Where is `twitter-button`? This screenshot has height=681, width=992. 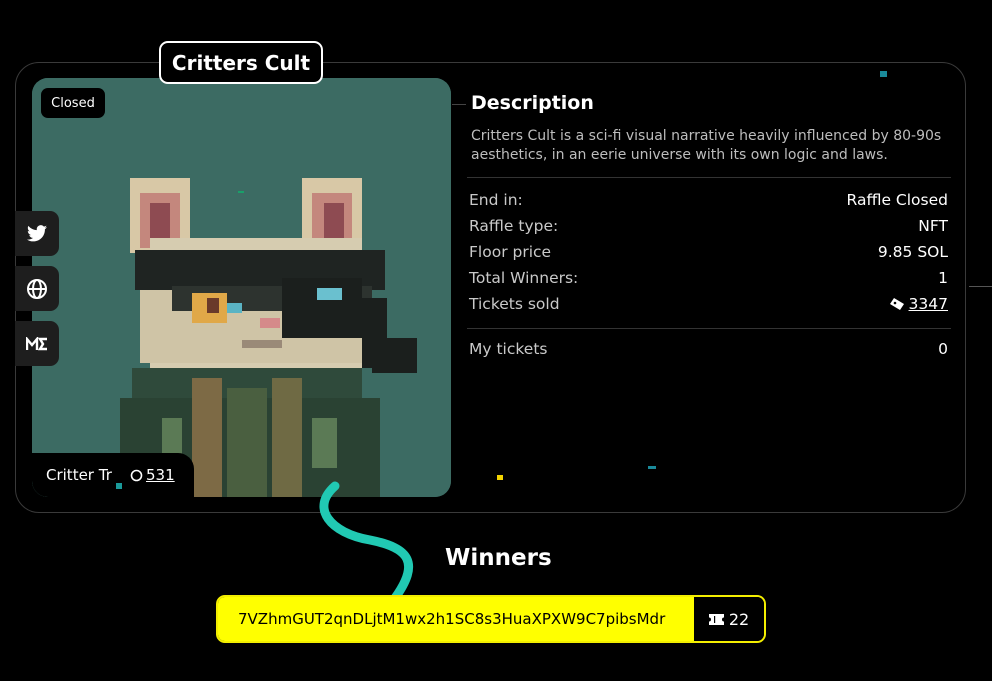
twitter-button is located at coordinates (37, 233).